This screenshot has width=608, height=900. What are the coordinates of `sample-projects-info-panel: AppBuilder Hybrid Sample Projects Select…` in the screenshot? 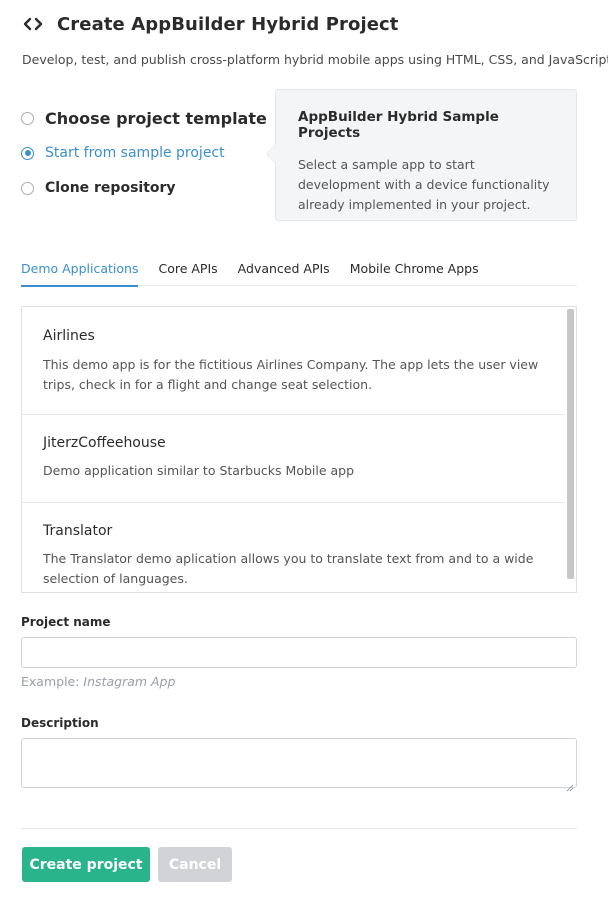 It's located at (421, 155).